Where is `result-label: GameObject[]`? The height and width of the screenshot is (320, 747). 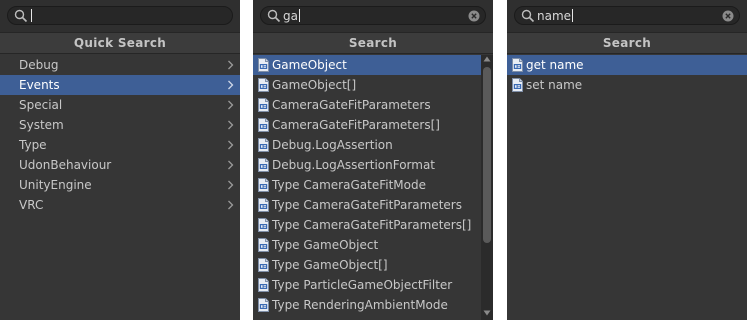 result-label: GameObject[] is located at coordinates (314, 85).